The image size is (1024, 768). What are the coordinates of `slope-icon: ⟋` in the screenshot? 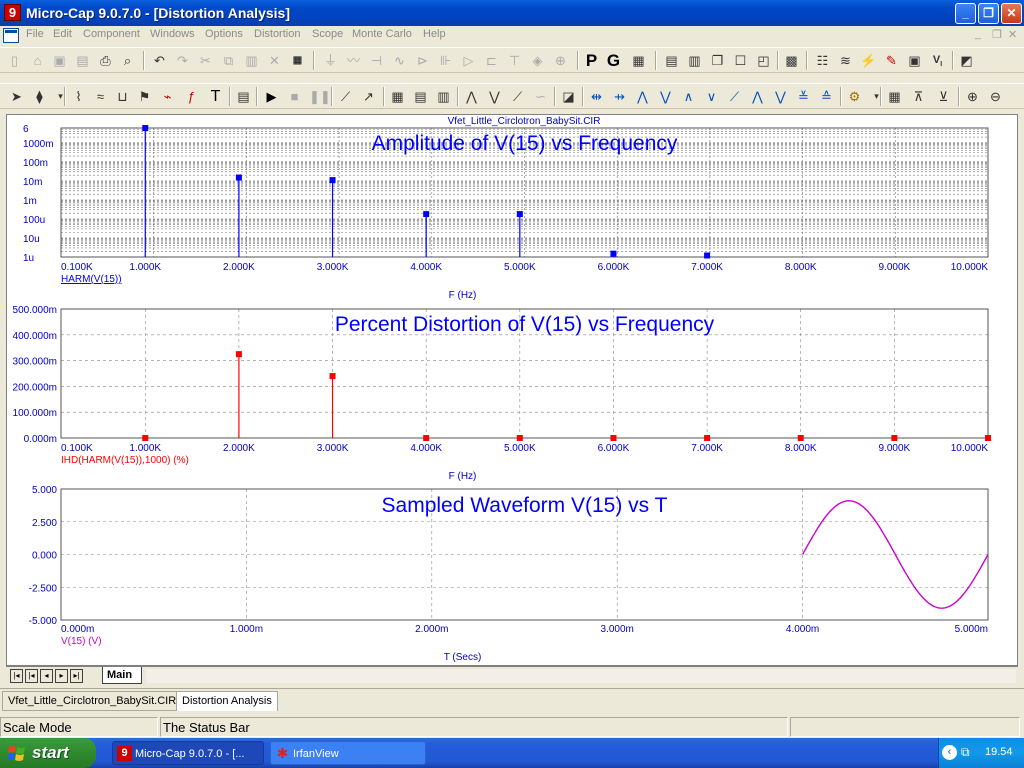 It's located at (517, 96).